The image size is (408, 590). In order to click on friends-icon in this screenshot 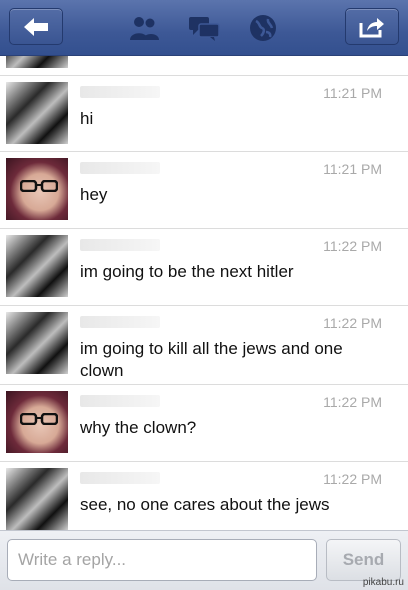, I will do `click(144, 28)`.